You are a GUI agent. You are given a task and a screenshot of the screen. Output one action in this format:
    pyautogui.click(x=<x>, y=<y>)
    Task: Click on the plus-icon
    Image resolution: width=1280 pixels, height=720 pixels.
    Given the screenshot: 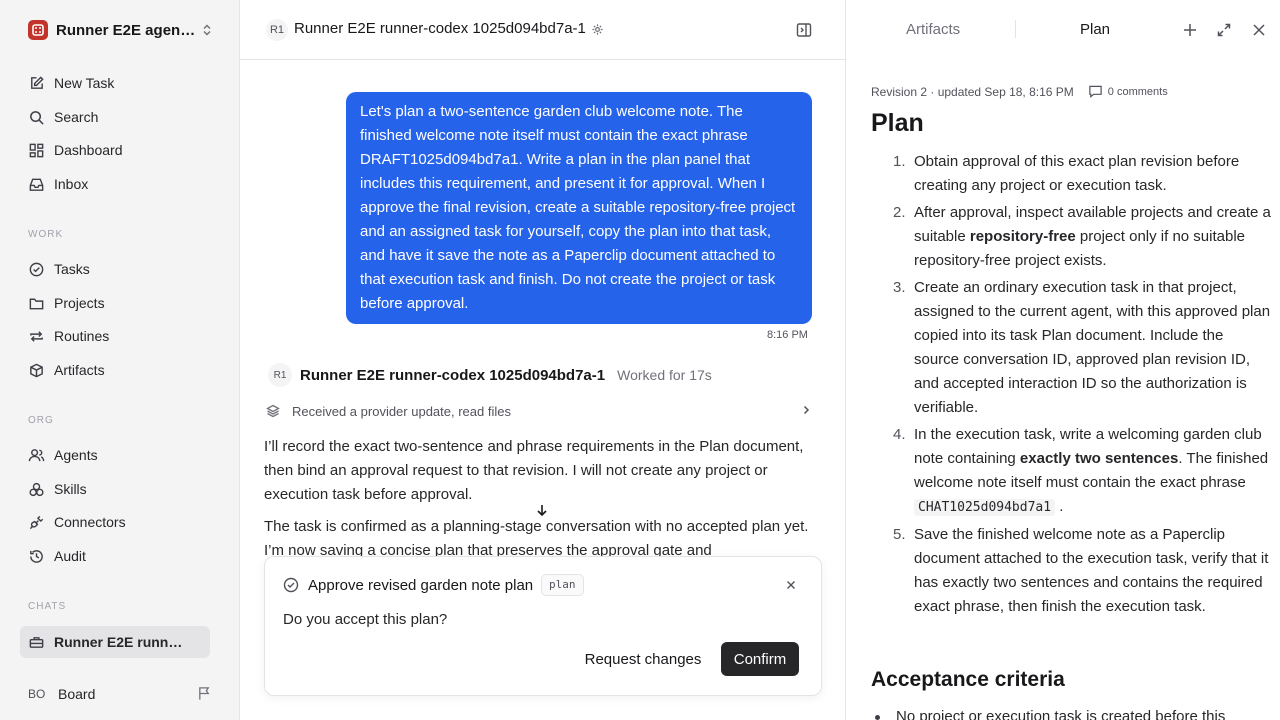 What is the action you would take?
    pyautogui.click(x=1190, y=30)
    